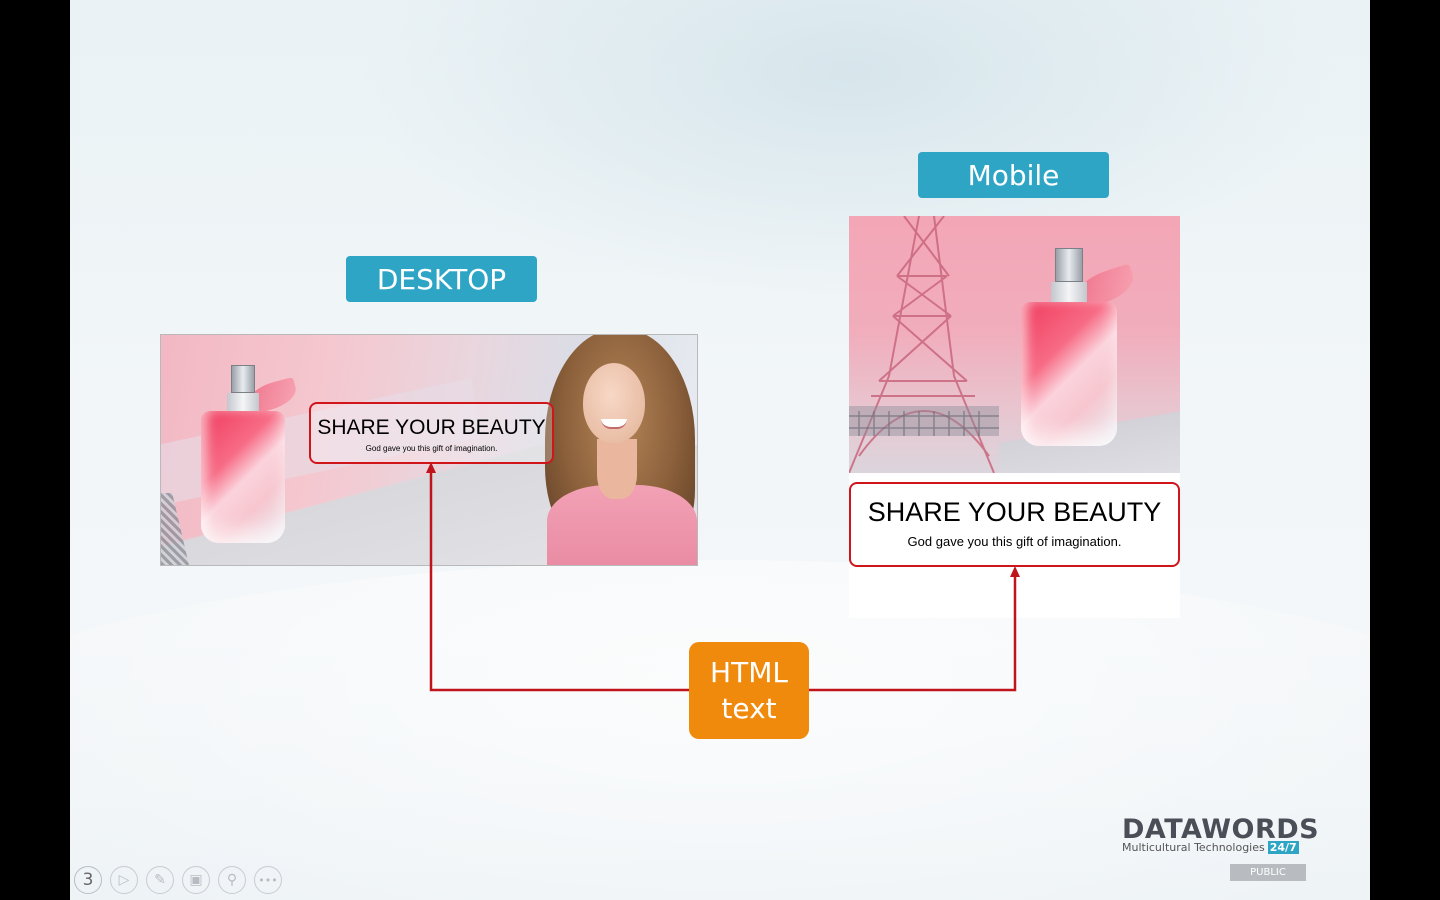 The height and width of the screenshot is (900, 1440). I want to click on callout-line-1: HTML, so click(749, 672).